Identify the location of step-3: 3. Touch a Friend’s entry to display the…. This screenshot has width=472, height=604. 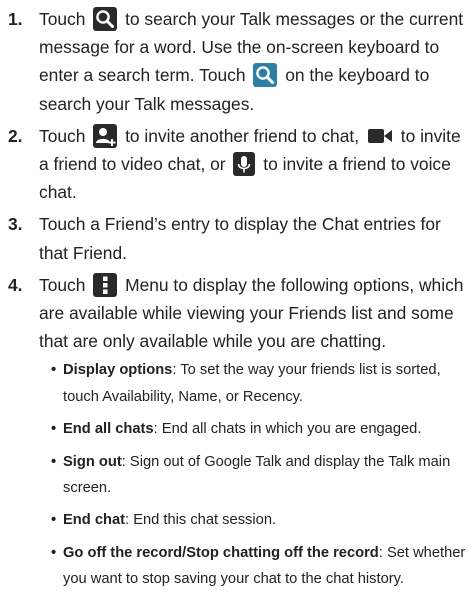
(237, 238).